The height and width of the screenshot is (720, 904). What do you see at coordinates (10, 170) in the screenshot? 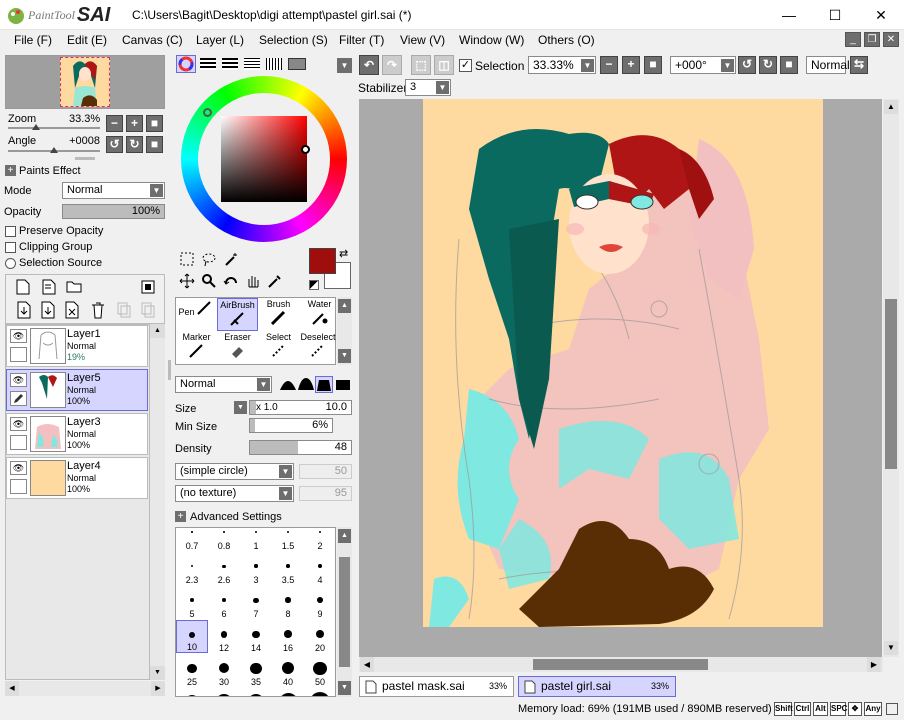
I see `expand-icon: +` at bounding box center [10, 170].